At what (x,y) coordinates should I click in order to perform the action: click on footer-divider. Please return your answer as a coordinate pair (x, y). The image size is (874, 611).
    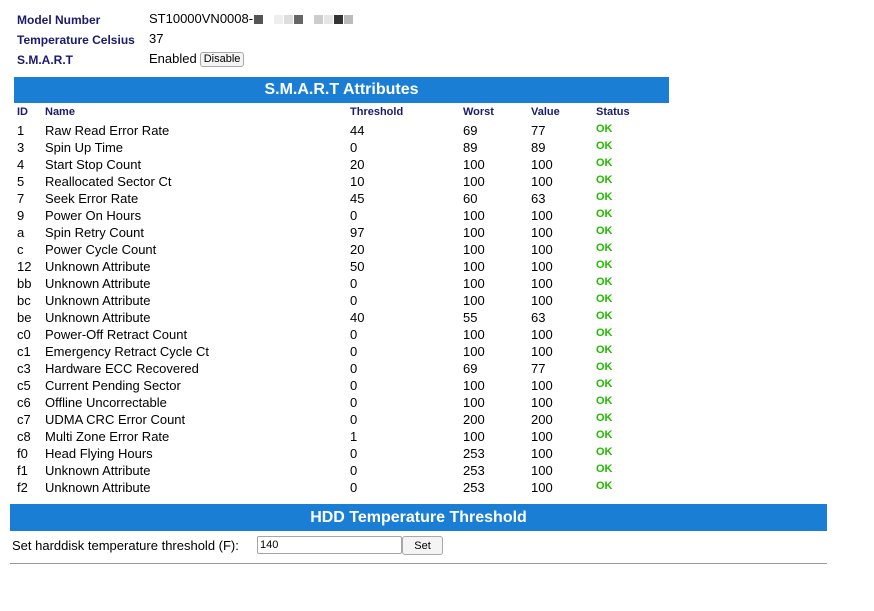
    Looking at the image, I should click on (418, 563).